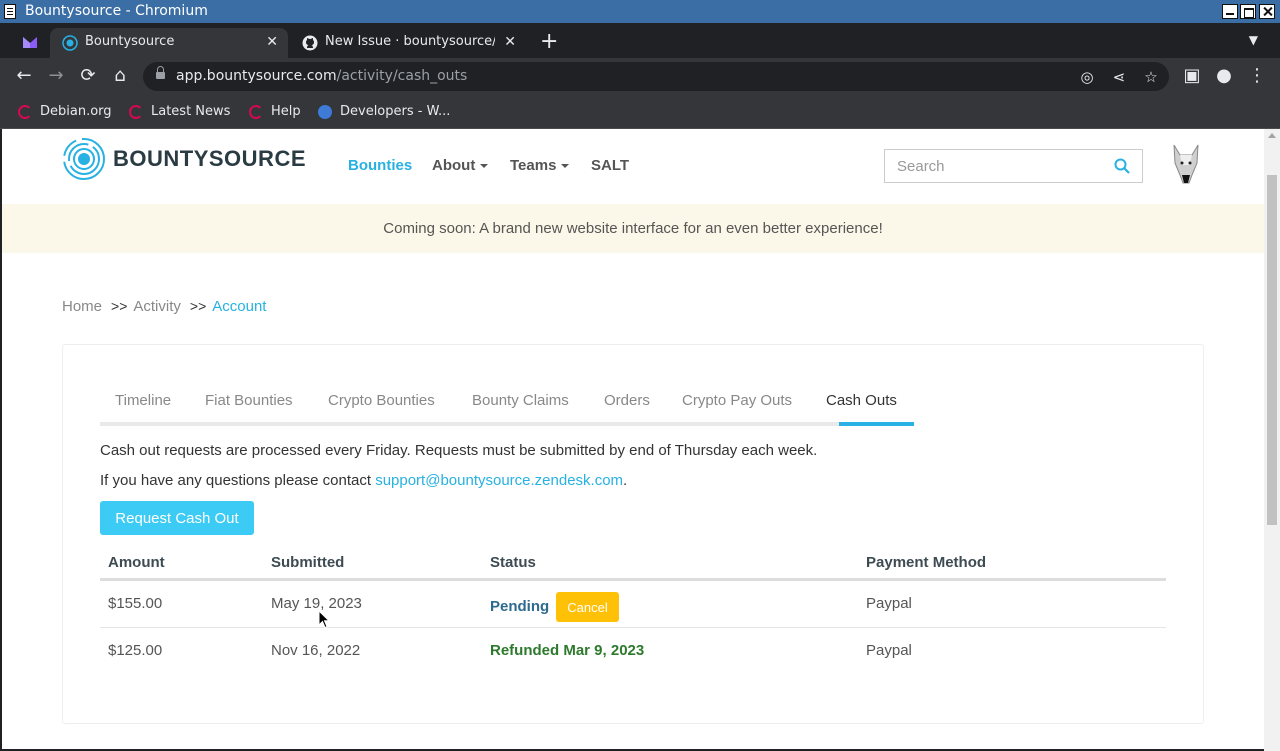 Image resolution: width=1280 pixels, height=751 pixels. Describe the element at coordinates (1230, 11) in the screenshot. I see `minimize-button` at that location.